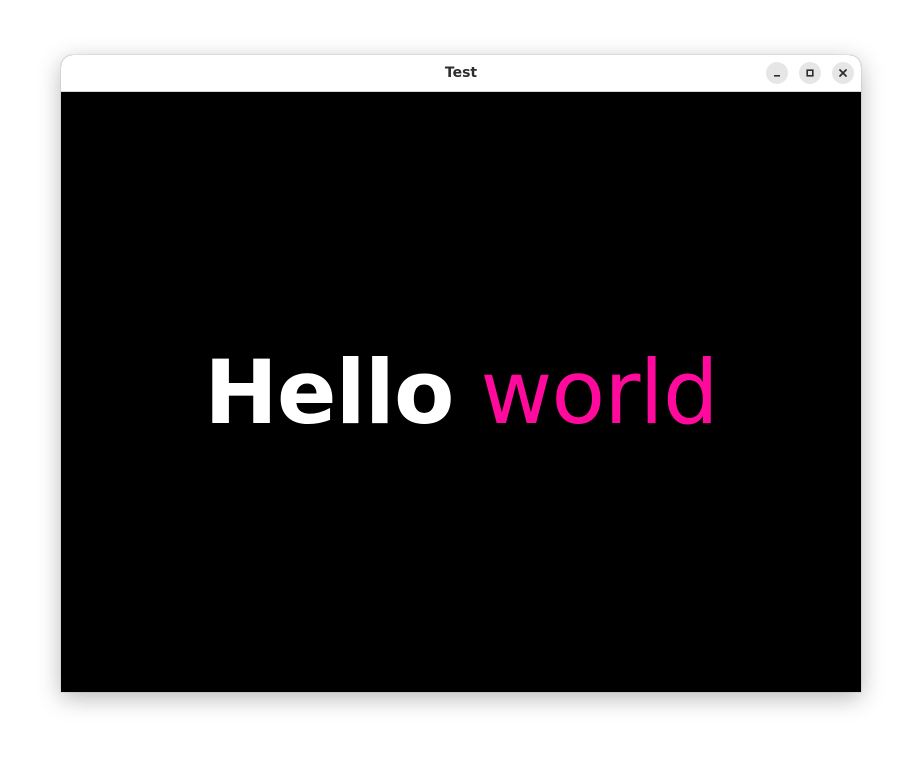 The width and height of the screenshot is (922, 759). I want to click on greeting-text: Hello world, so click(461, 393).